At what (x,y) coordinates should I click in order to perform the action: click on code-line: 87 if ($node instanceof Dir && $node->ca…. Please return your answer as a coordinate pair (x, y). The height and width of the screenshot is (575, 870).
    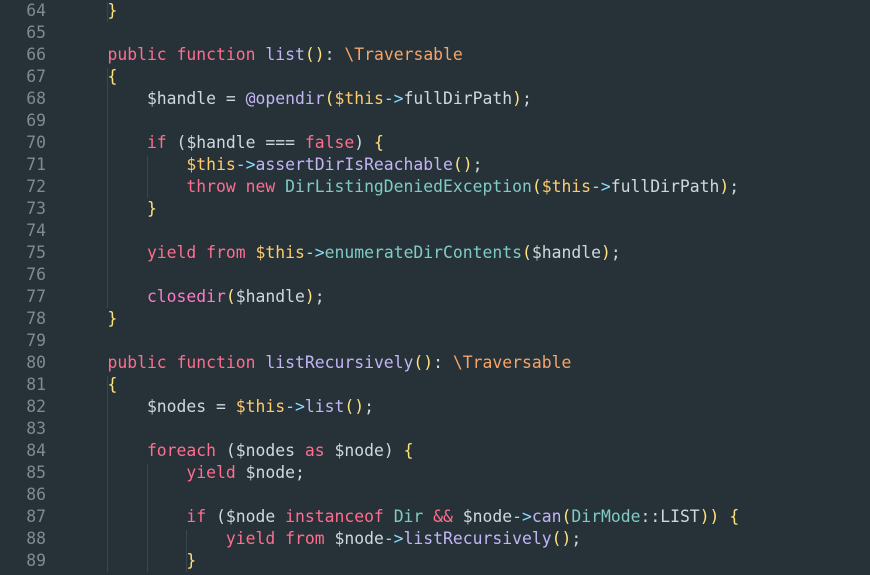
    Looking at the image, I should click on (435, 517).